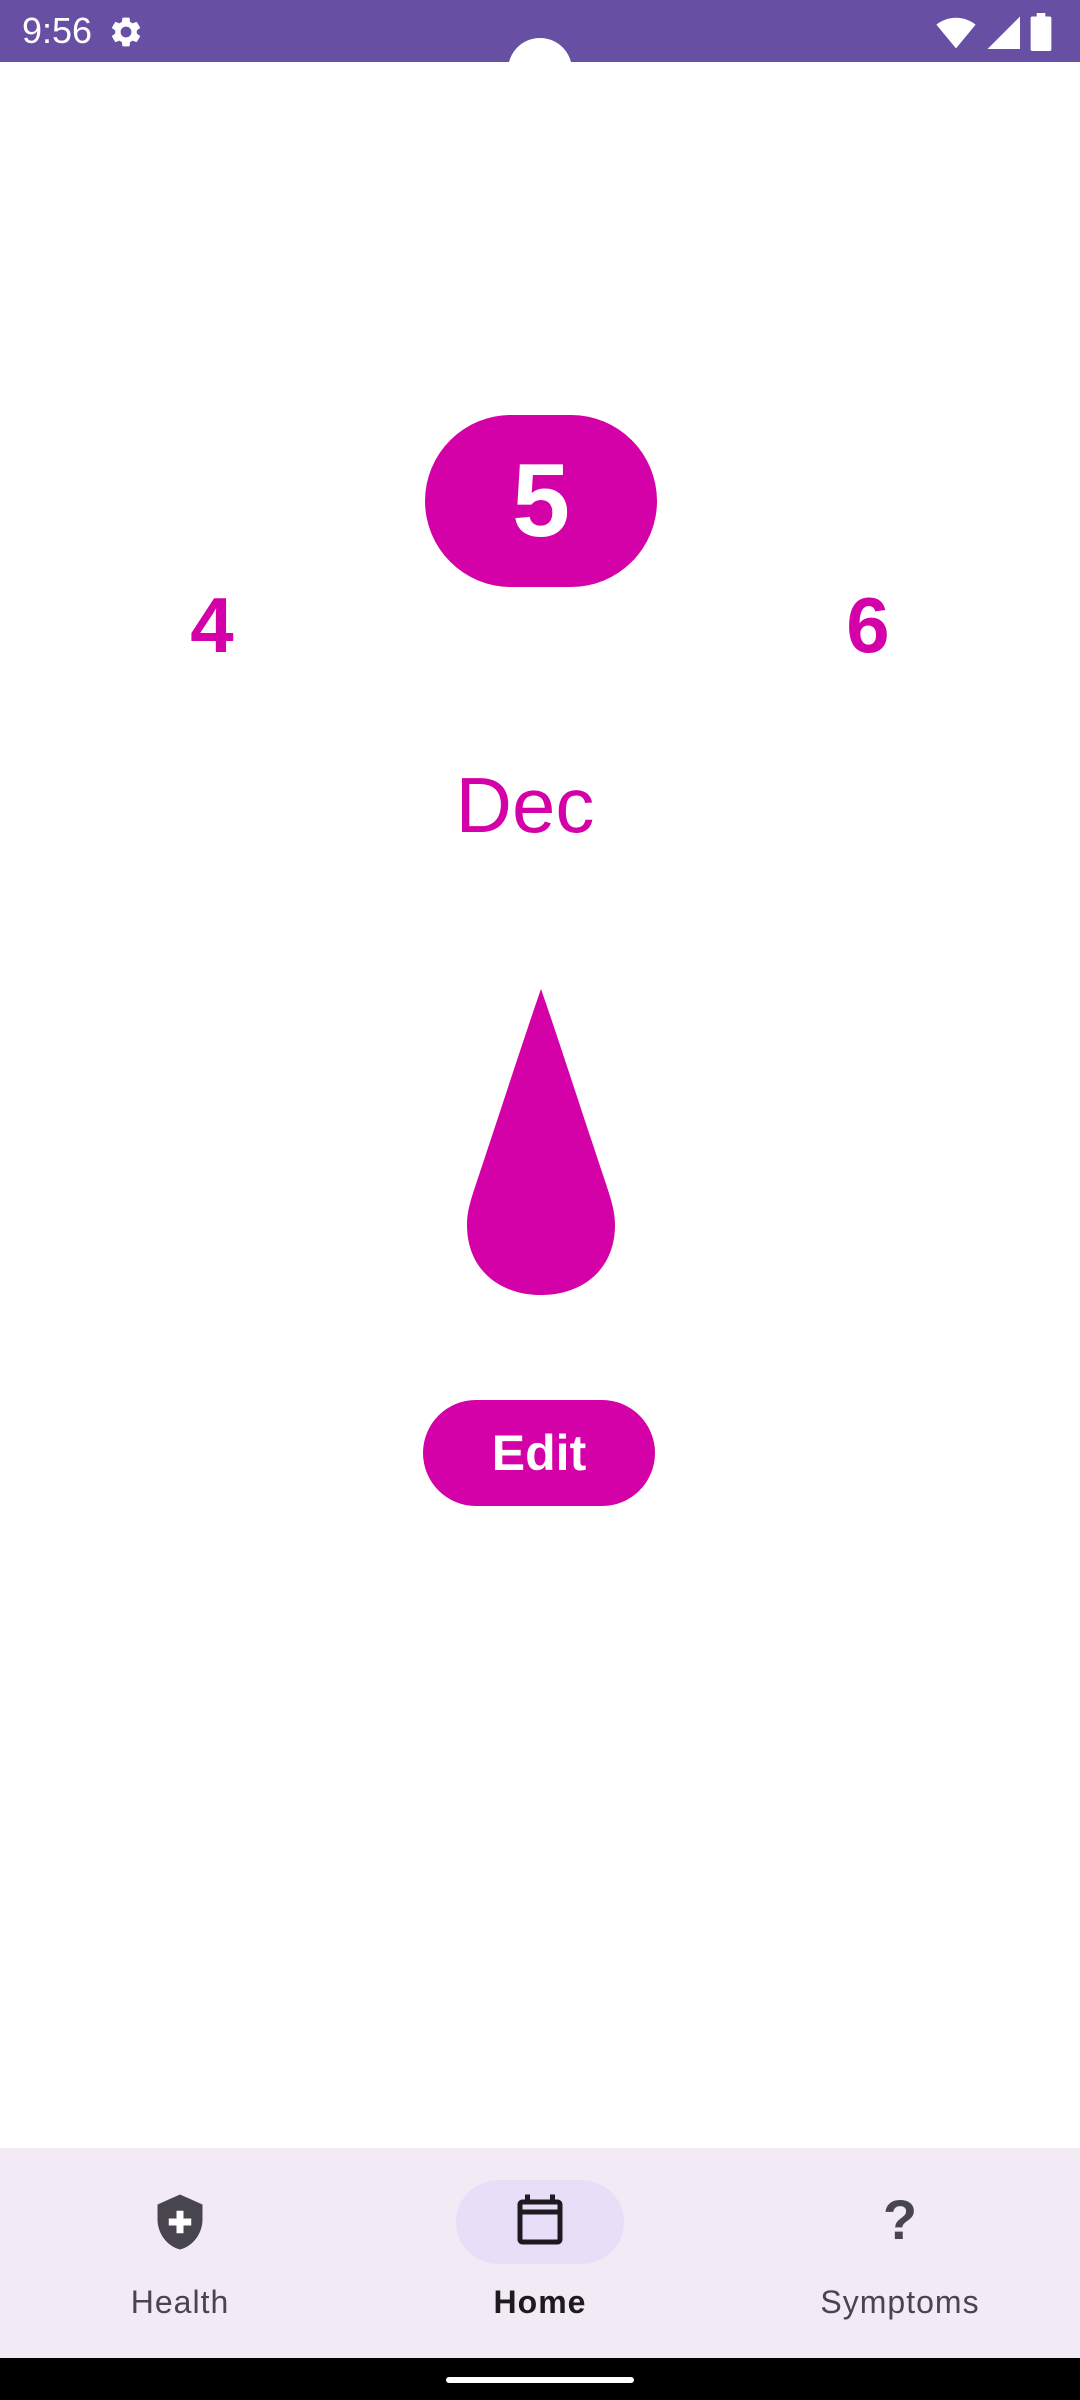 Image resolution: width=1080 pixels, height=2400 pixels. I want to click on status-icons, so click(994, 32).